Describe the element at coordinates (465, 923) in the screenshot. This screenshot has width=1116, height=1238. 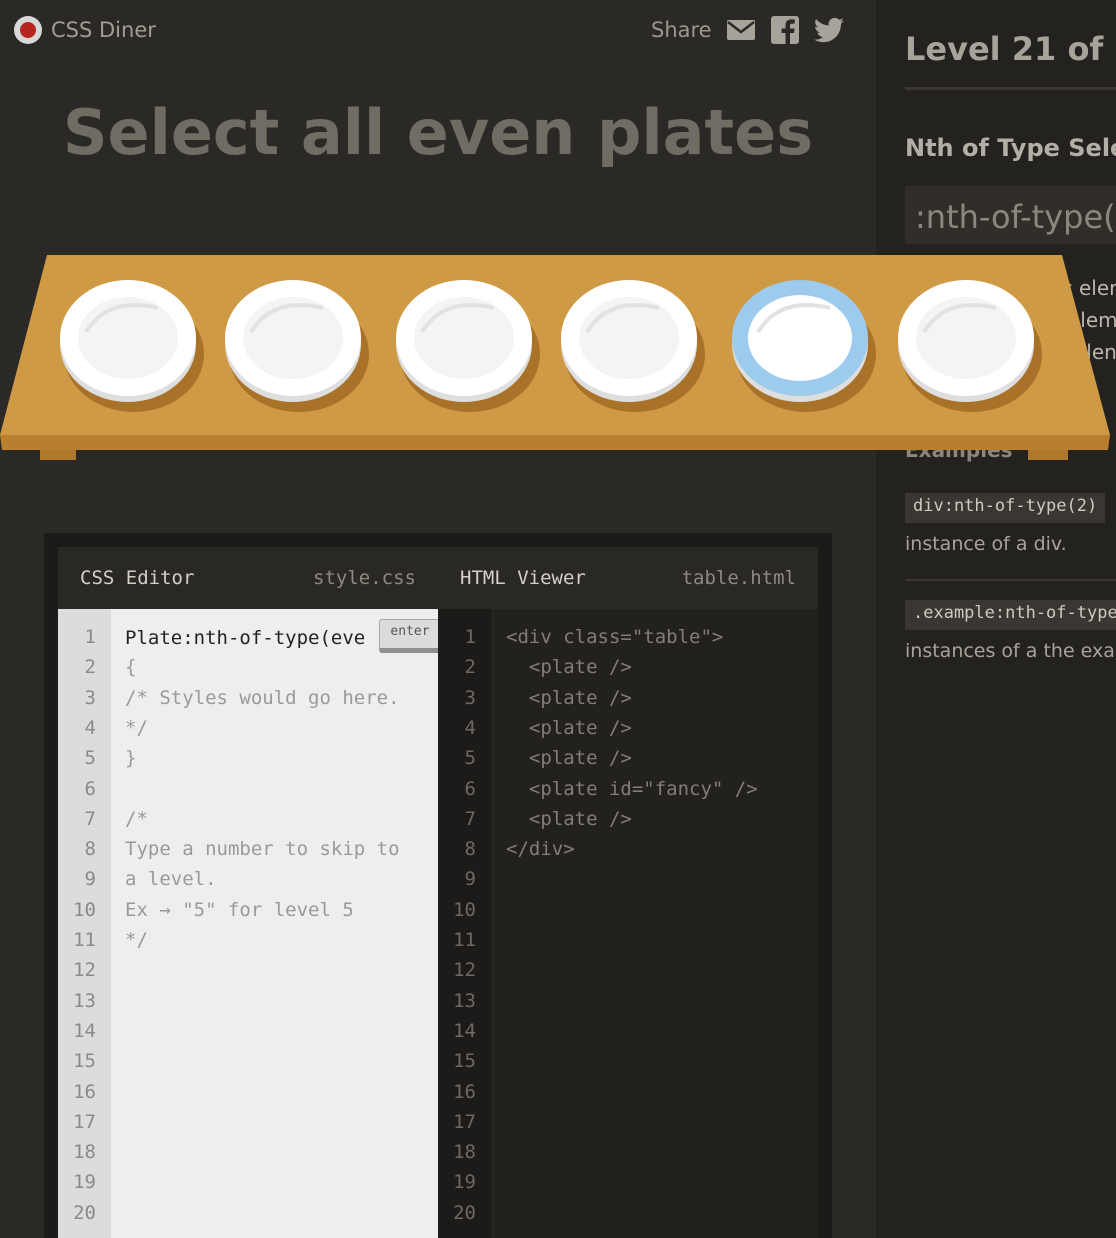
I see `html-line-gutter: 1 2 3 4 5 6 7 8 9 10 11 12 13 14 15 16 17 18 19 20` at that location.